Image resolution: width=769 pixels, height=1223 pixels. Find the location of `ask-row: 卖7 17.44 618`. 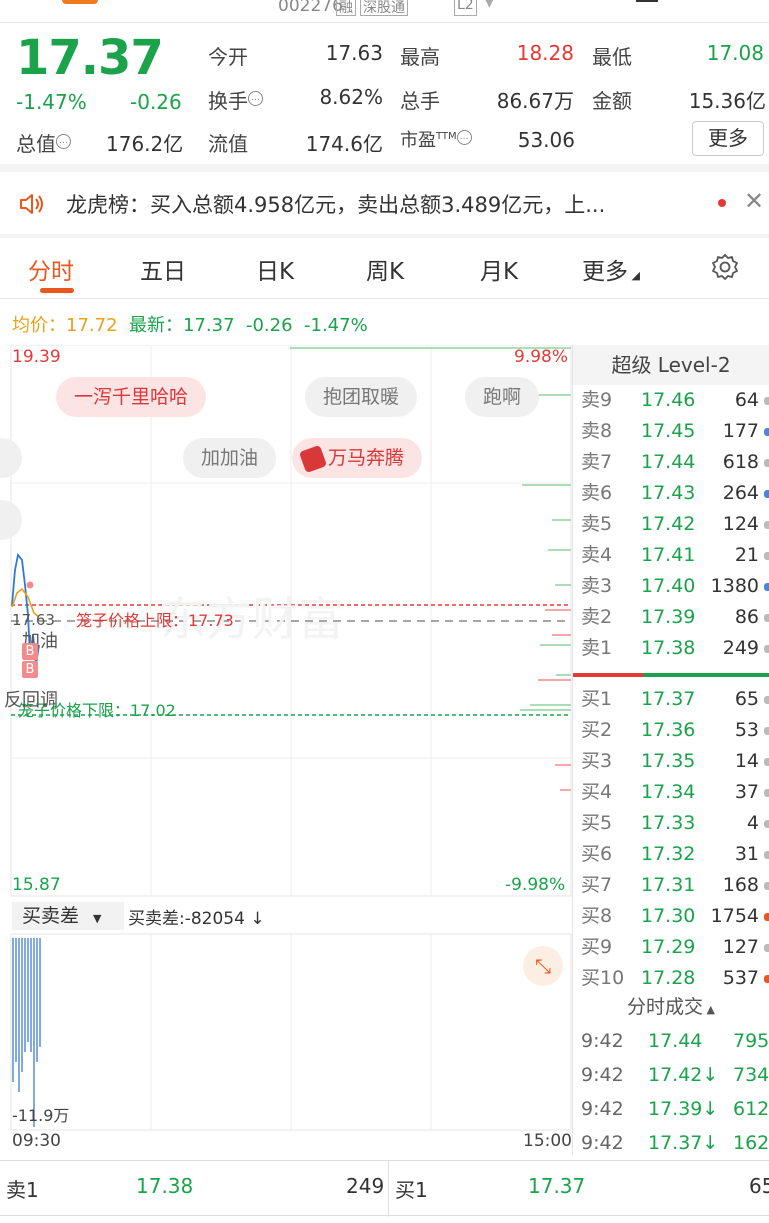

ask-row: 卖7 17.44 618 is located at coordinates (671, 462).